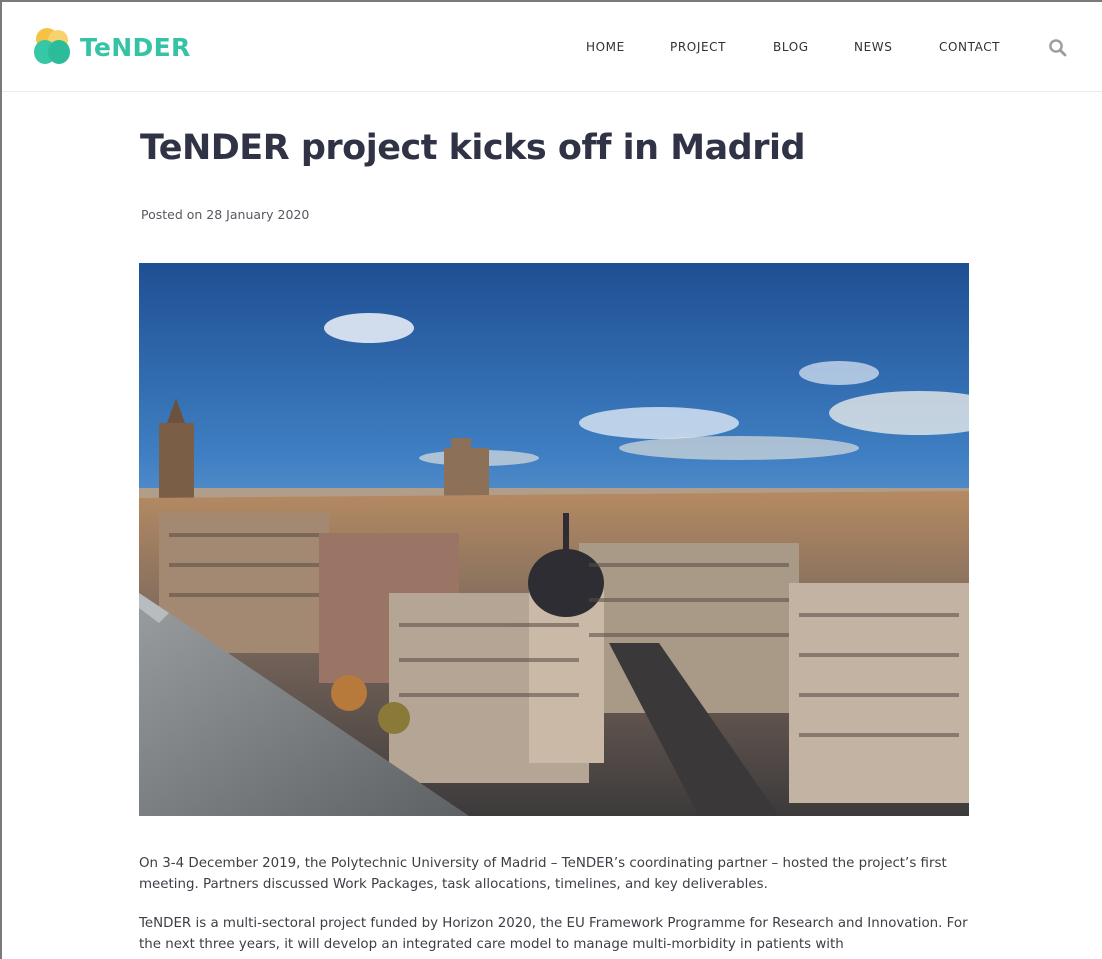 The height and width of the screenshot is (959, 1102). What do you see at coordinates (53, 47) in the screenshot?
I see `logo-mark-icon` at bounding box center [53, 47].